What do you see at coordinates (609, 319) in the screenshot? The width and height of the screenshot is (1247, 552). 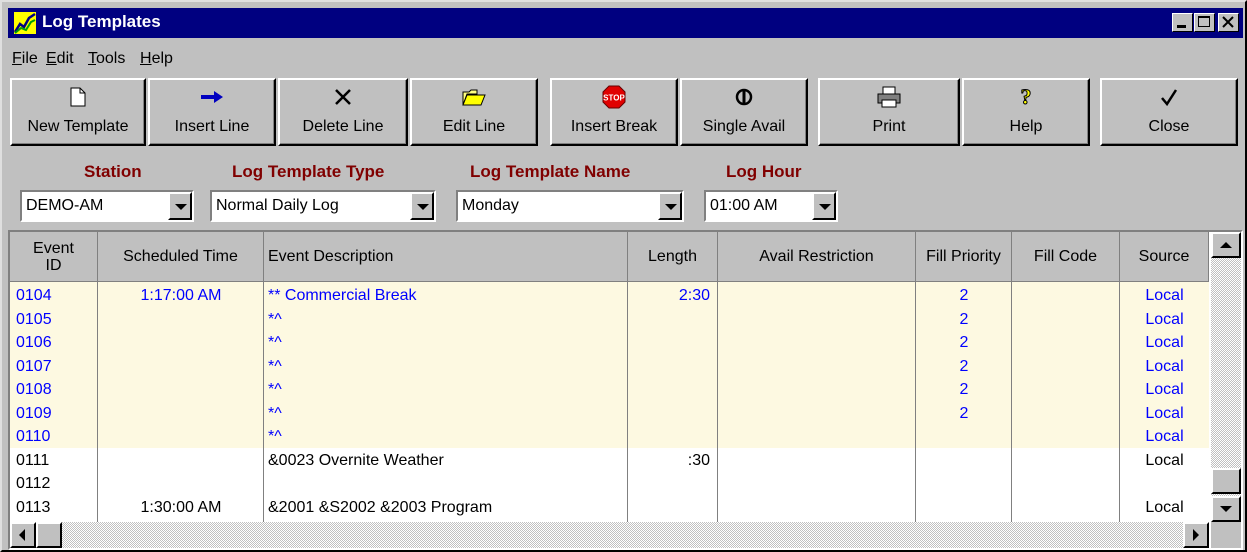 I see `table-row: 0105 *^ 2 Local` at bounding box center [609, 319].